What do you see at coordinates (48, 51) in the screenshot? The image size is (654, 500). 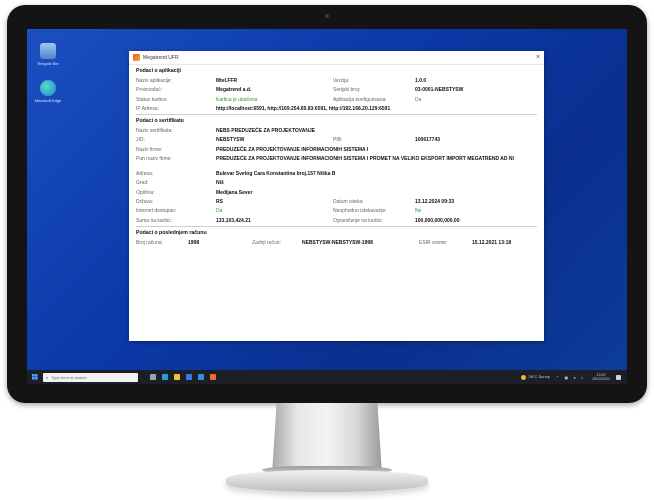 I see `recycle-bin-icon` at bounding box center [48, 51].